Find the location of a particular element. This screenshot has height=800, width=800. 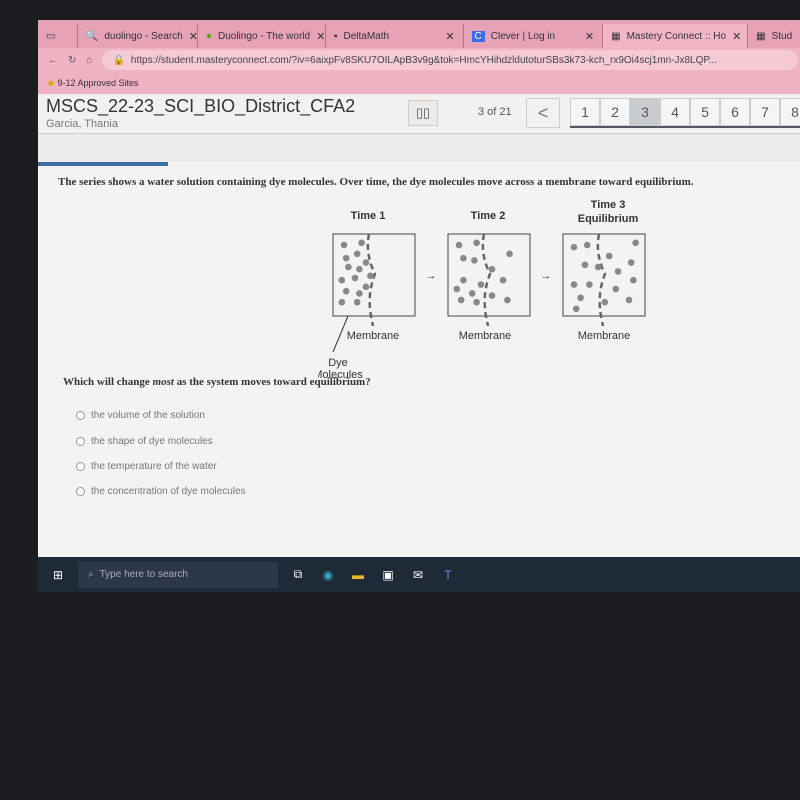

taskbar-search: ⌕ Type here to search is located at coordinates (178, 574).